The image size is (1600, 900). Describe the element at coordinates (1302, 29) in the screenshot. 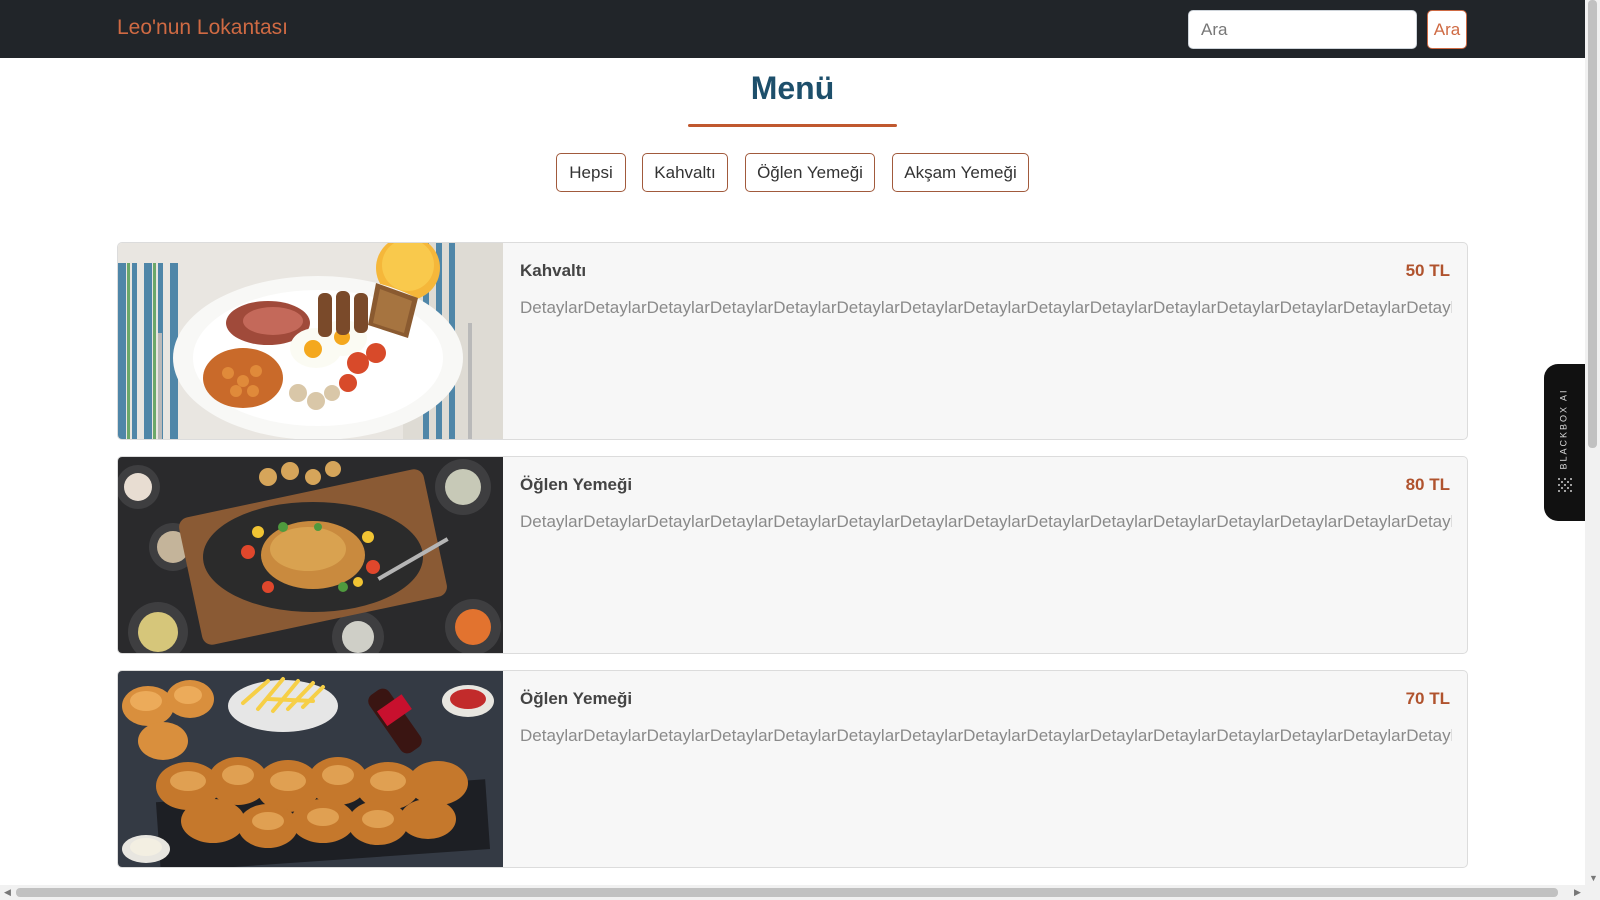

I see `search-input` at that location.